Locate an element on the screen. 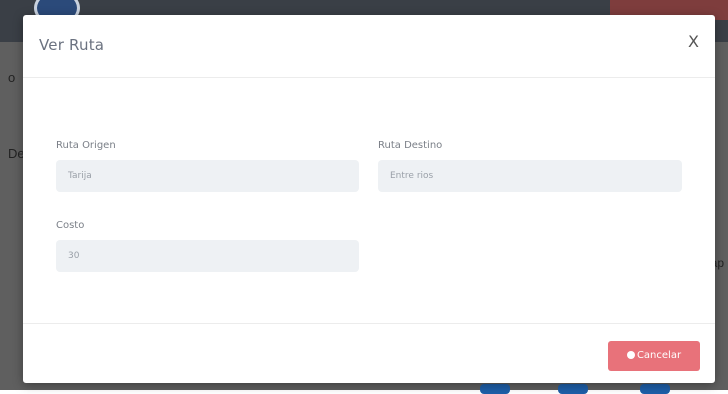 This screenshot has height=394, width=728. destination-label: Ruta Destino is located at coordinates (410, 145).